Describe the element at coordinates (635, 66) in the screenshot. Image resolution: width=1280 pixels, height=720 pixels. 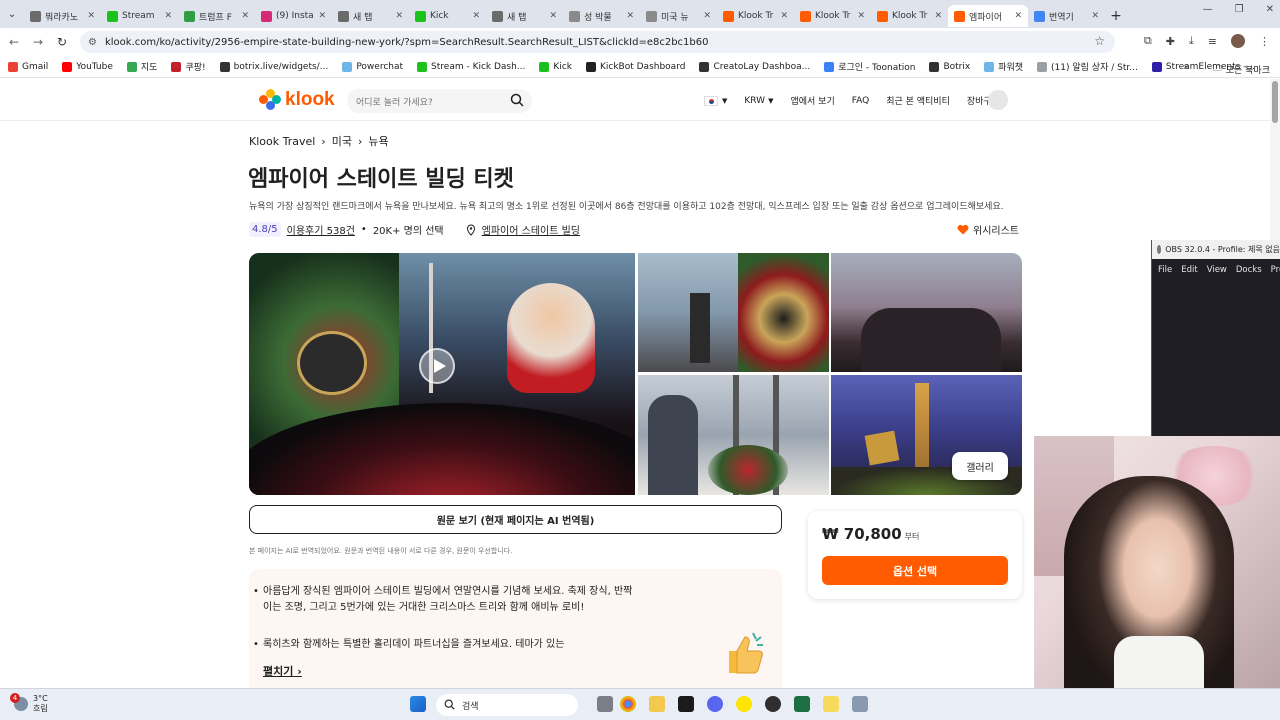
I see `bookmark-item: KickBot Dashboard` at that location.